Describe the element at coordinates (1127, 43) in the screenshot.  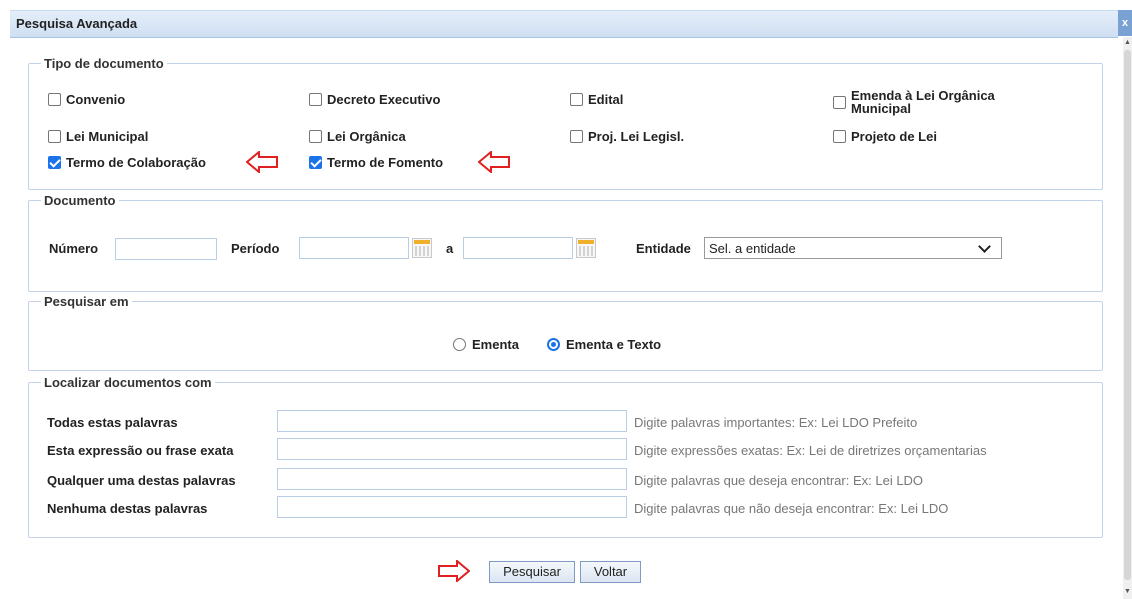
I see `scroll-up-icon: ▲` at that location.